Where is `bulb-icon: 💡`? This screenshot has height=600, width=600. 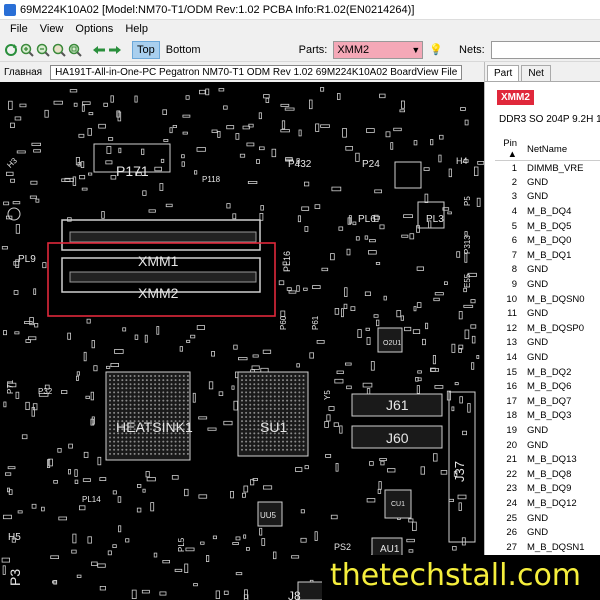
bulb-icon: 💡 is located at coordinates (436, 49).